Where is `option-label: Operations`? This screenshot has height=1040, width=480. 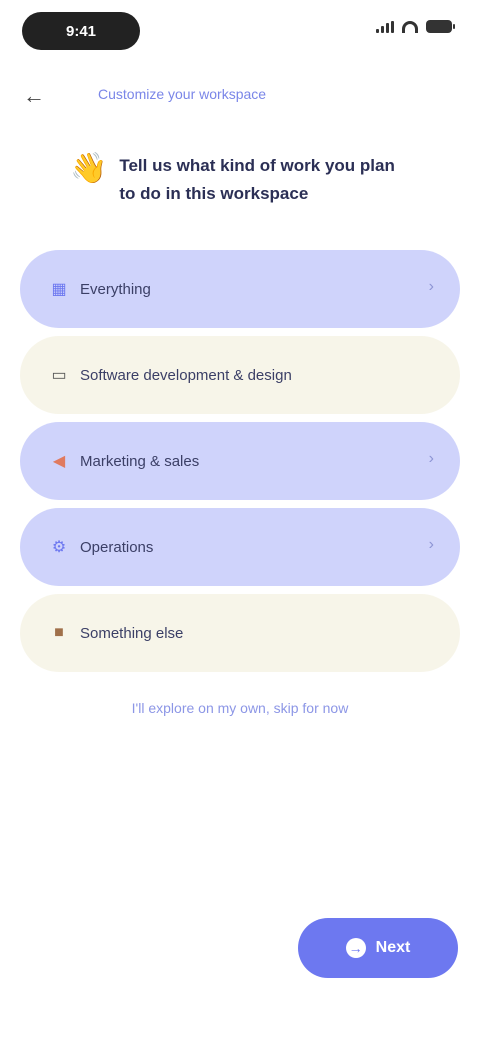
option-label: Operations is located at coordinates (117, 547).